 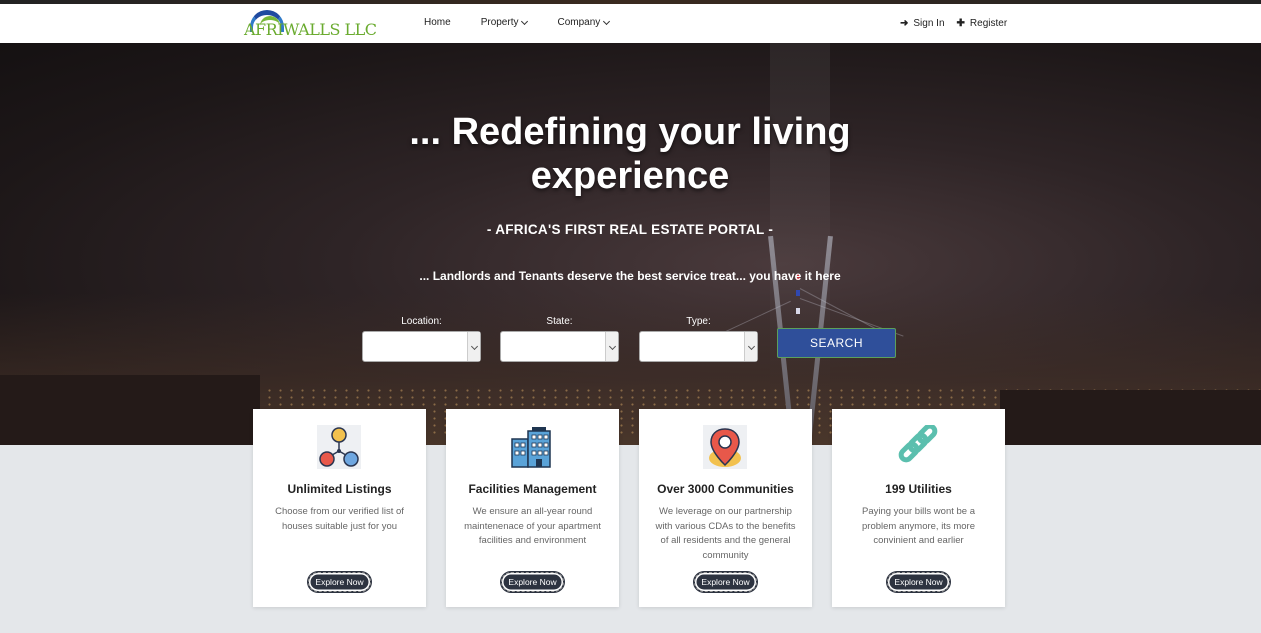 What do you see at coordinates (698, 321) in the screenshot?
I see `type-label: Type:` at bounding box center [698, 321].